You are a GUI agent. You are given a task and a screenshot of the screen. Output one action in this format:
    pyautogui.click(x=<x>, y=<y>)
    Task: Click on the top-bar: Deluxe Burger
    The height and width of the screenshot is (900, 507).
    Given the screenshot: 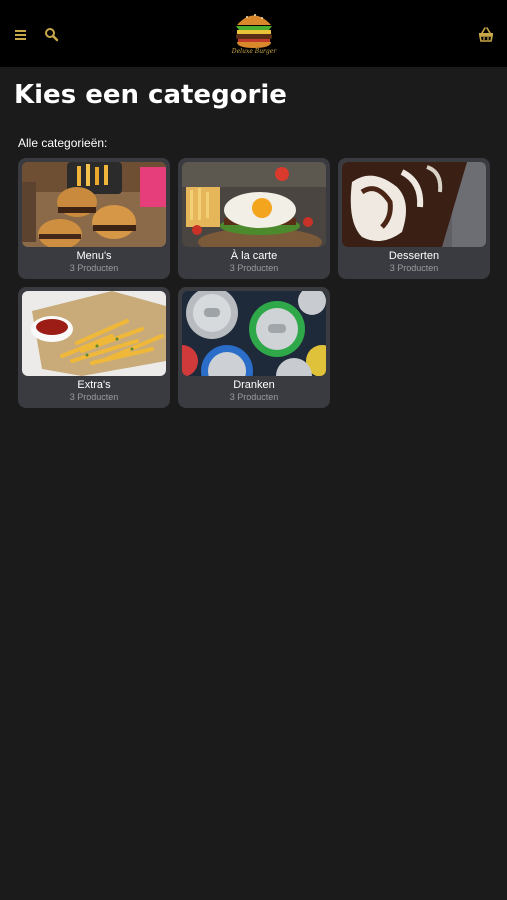 What is the action you would take?
    pyautogui.click(x=253, y=33)
    